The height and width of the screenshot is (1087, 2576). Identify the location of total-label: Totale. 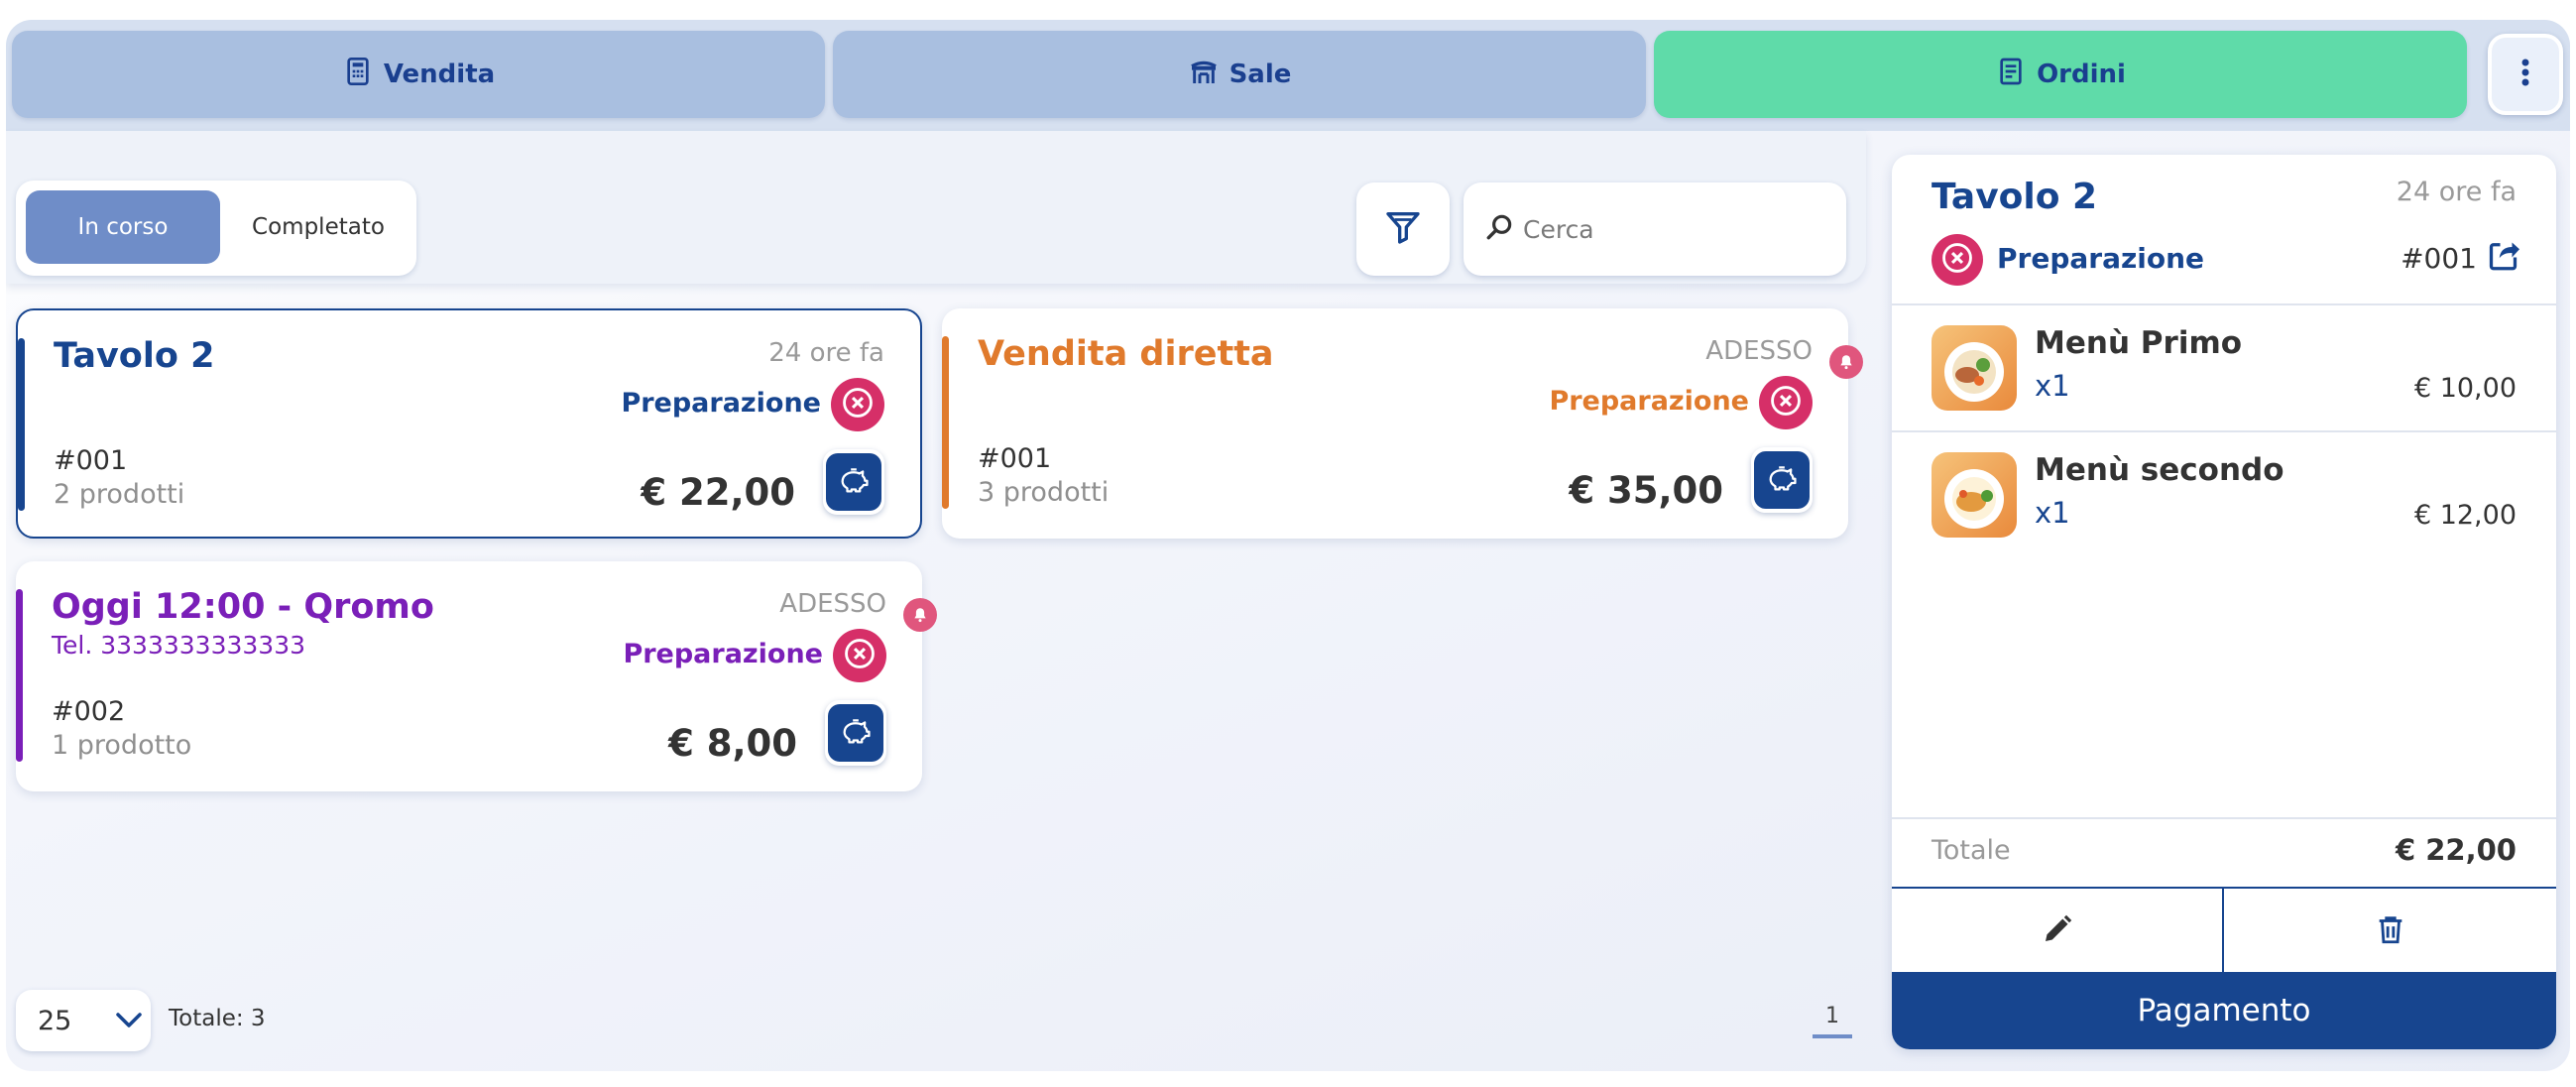
(1971, 850).